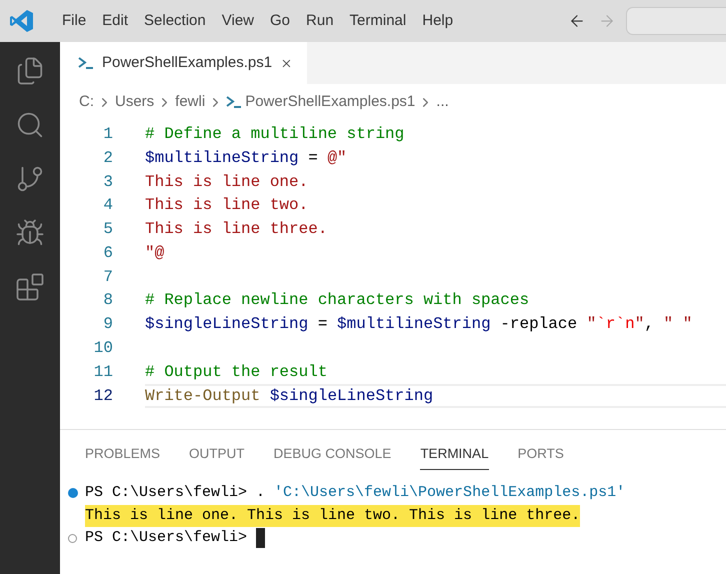 The height and width of the screenshot is (574, 726). Describe the element at coordinates (30, 287) in the screenshot. I see `blocks-icon` at that location.